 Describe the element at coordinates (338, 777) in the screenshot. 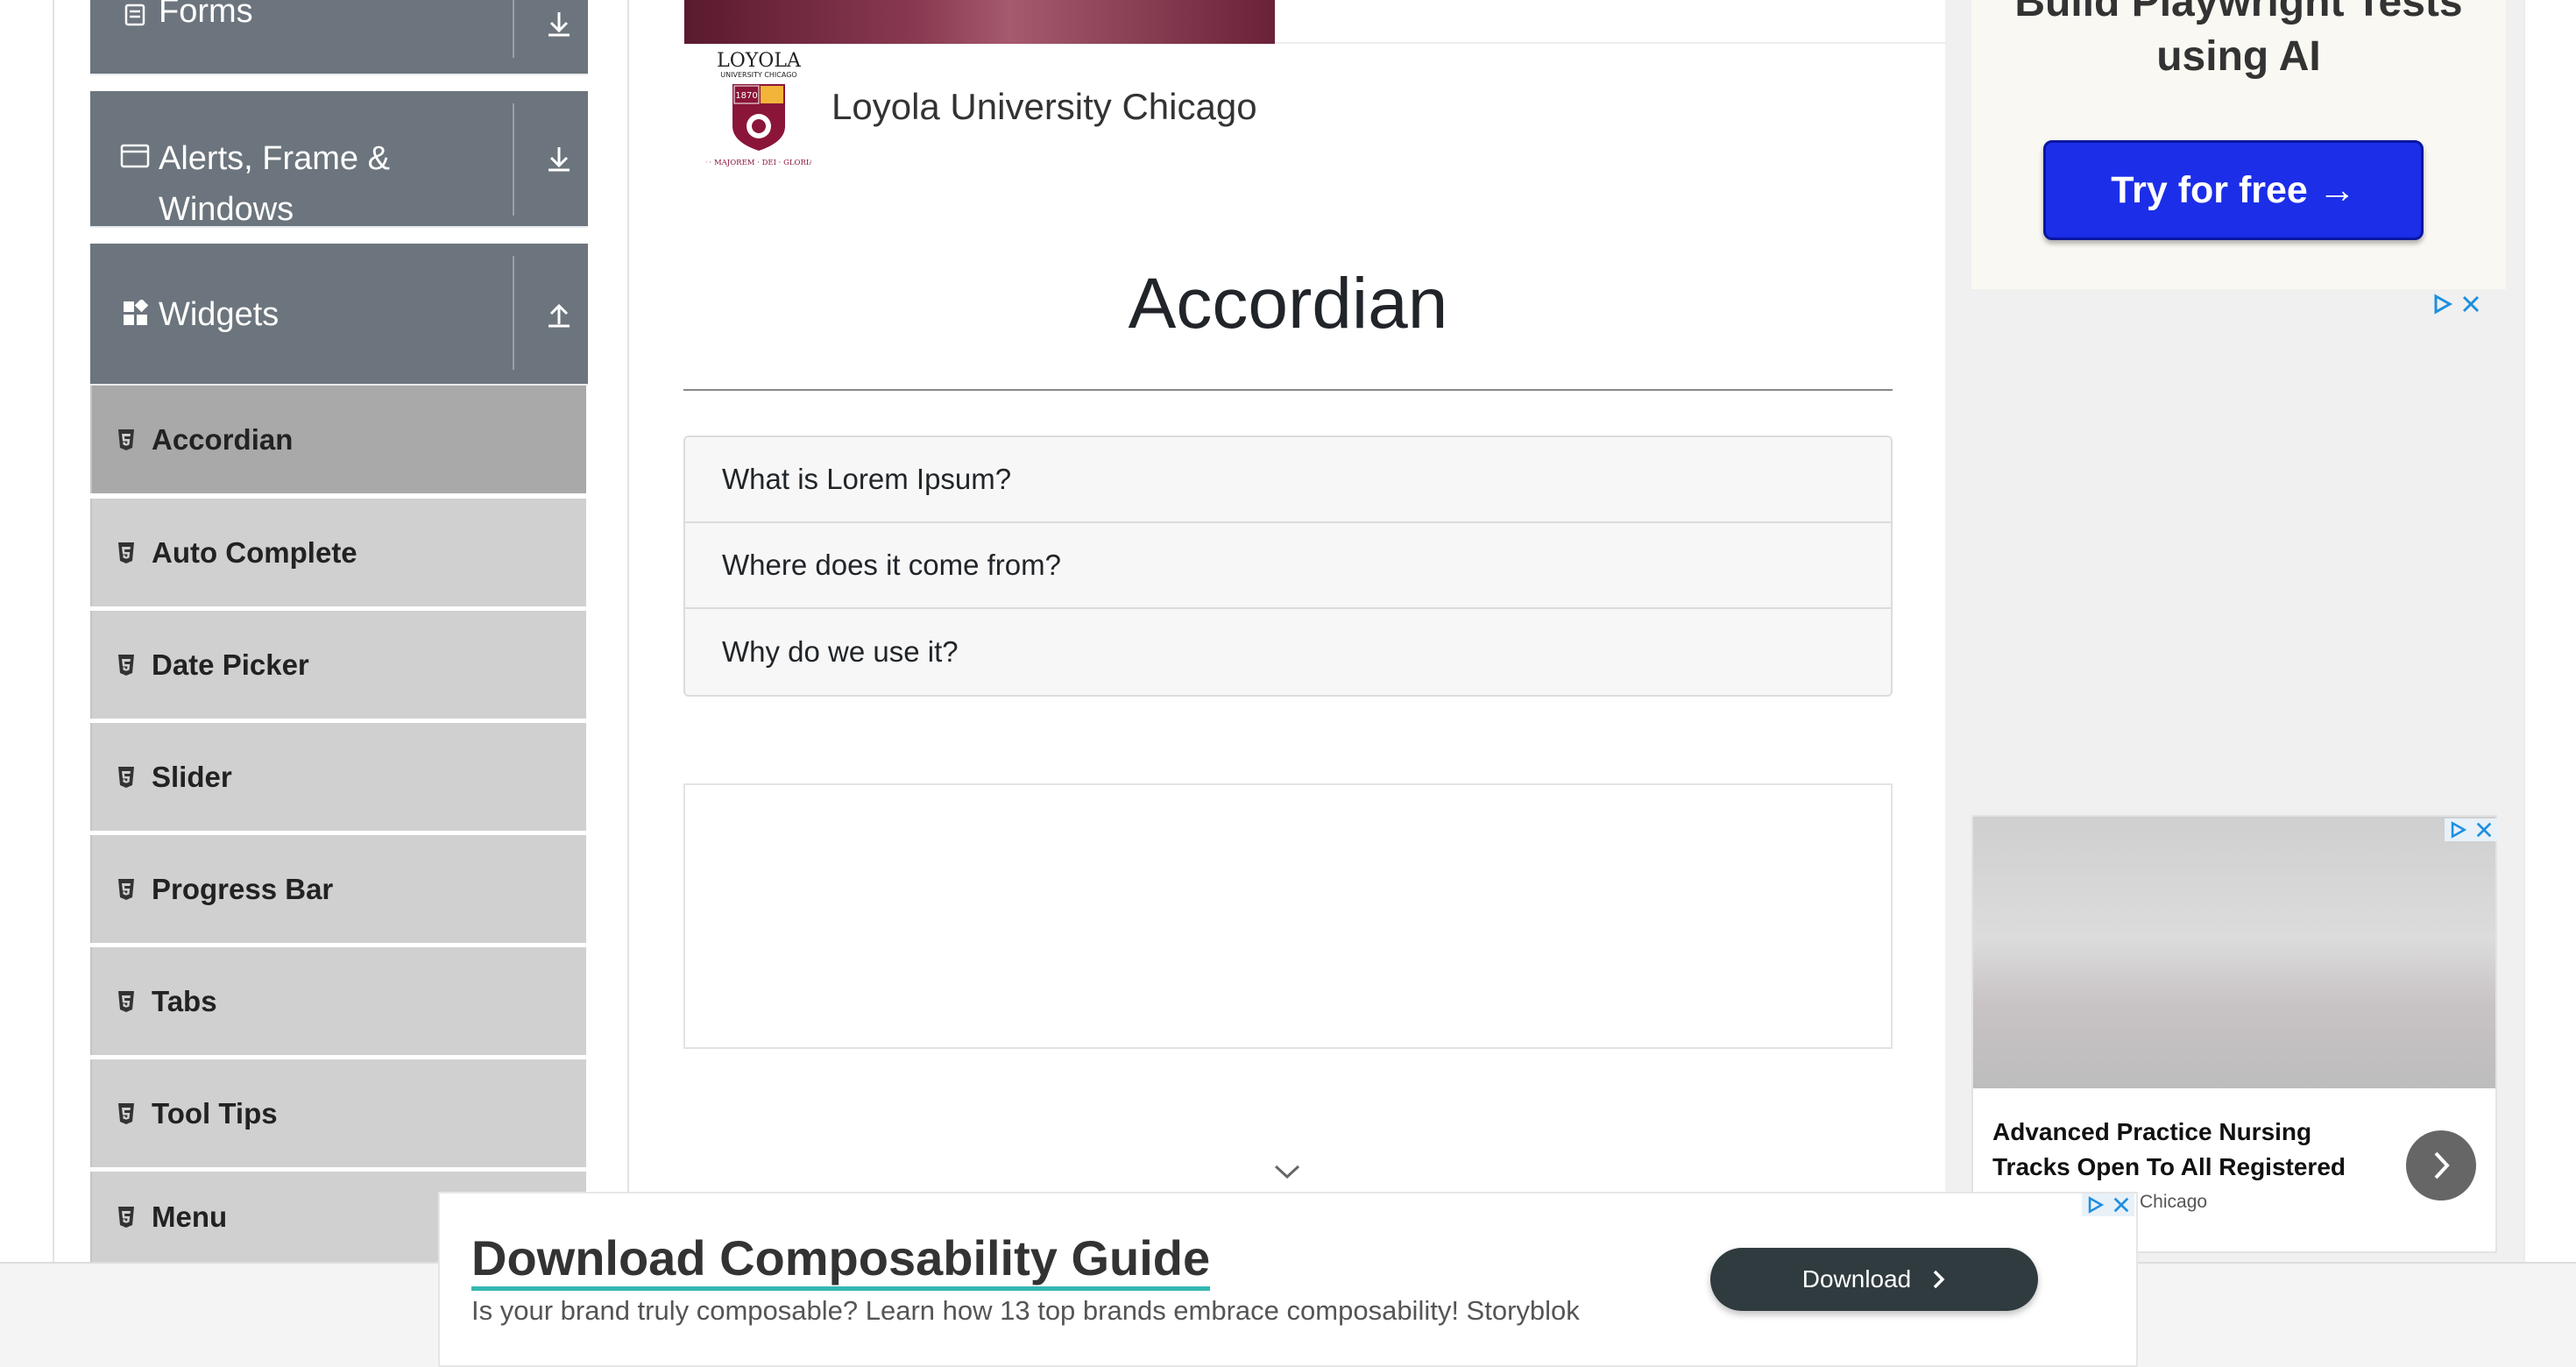

I see `sidebar-item-slider: Slider` at that location.